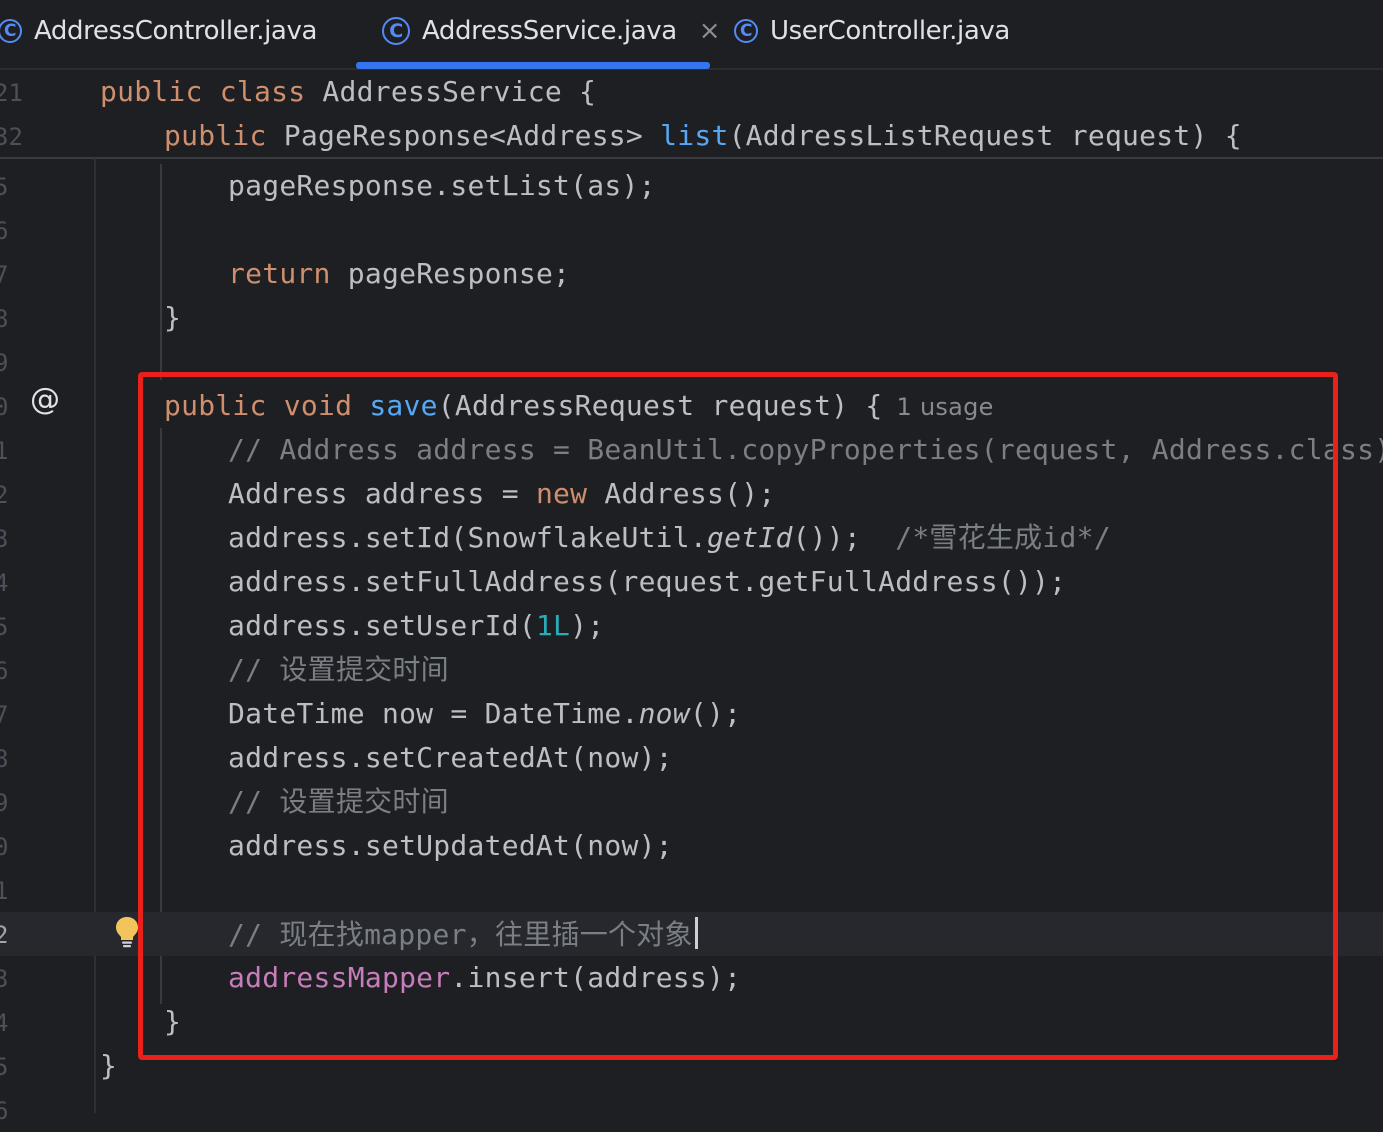 The width and height of the screenshot is (1383, 1132). Describe the element at coordinates (890, 31) in the screenshot. I see `tab-label: UserController.java` at that location.